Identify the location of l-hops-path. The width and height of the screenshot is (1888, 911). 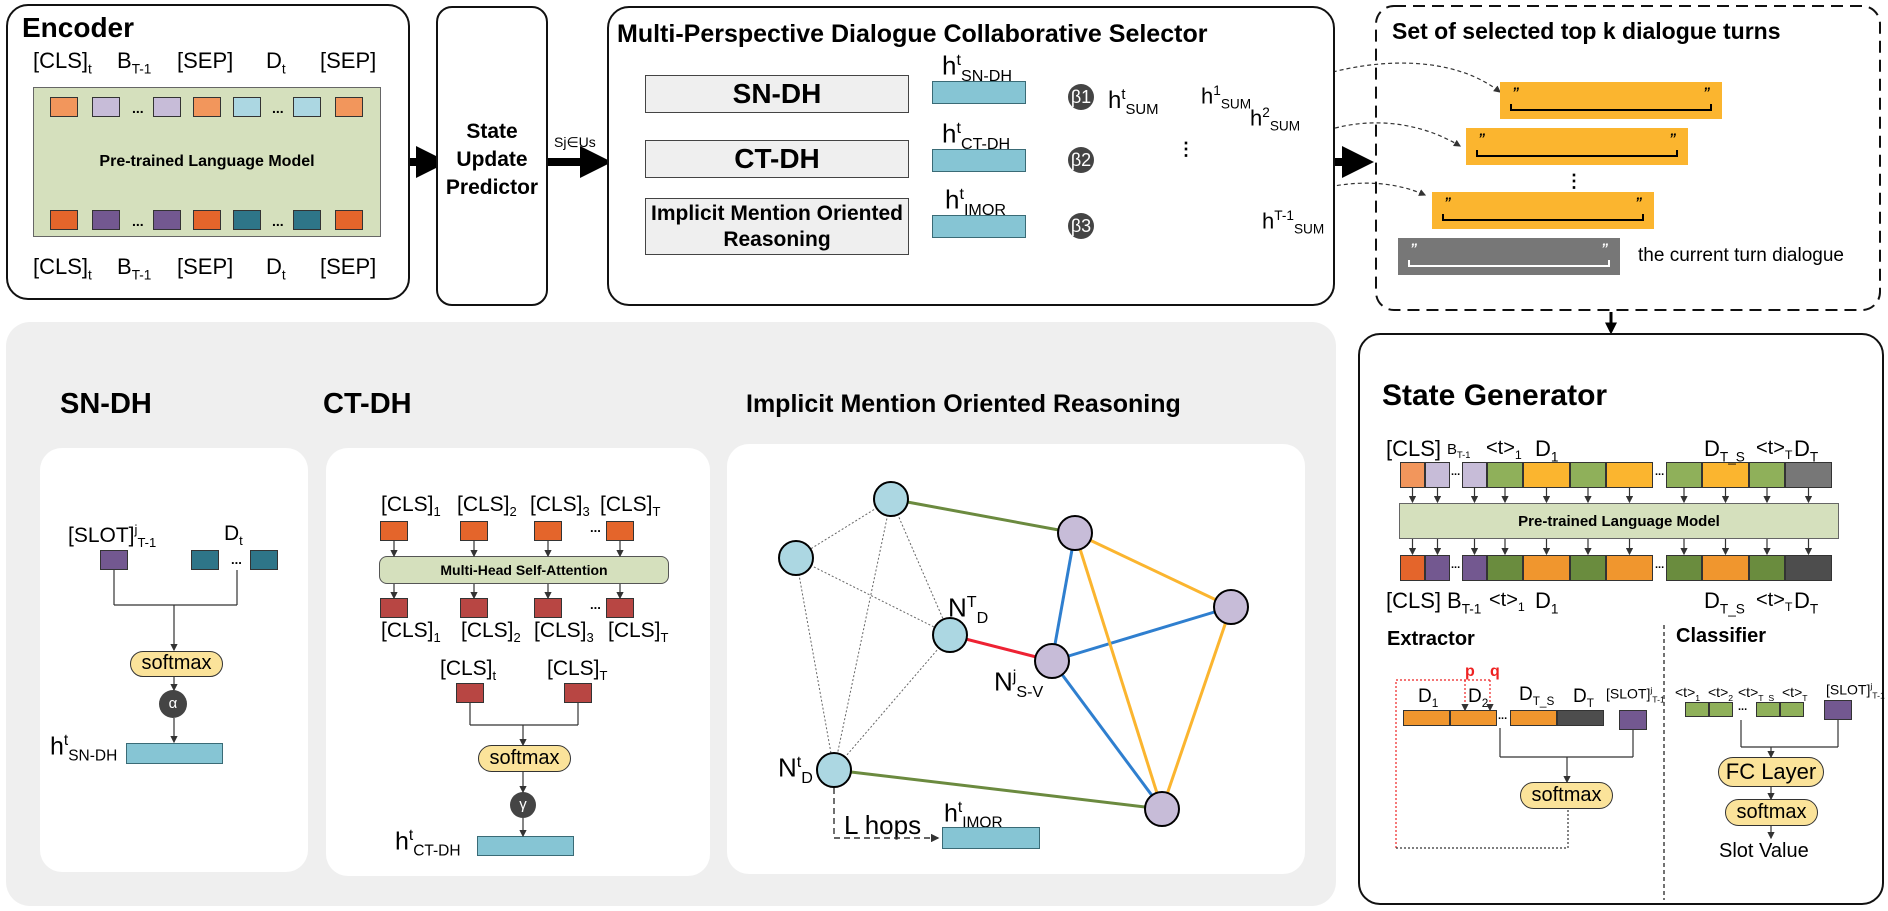
(886, 815).